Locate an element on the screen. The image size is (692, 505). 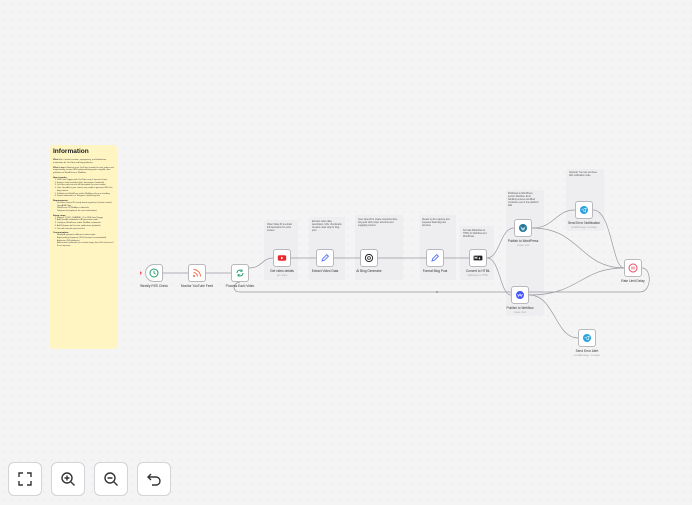
edge-each-details is located at coordinates (261, 263).